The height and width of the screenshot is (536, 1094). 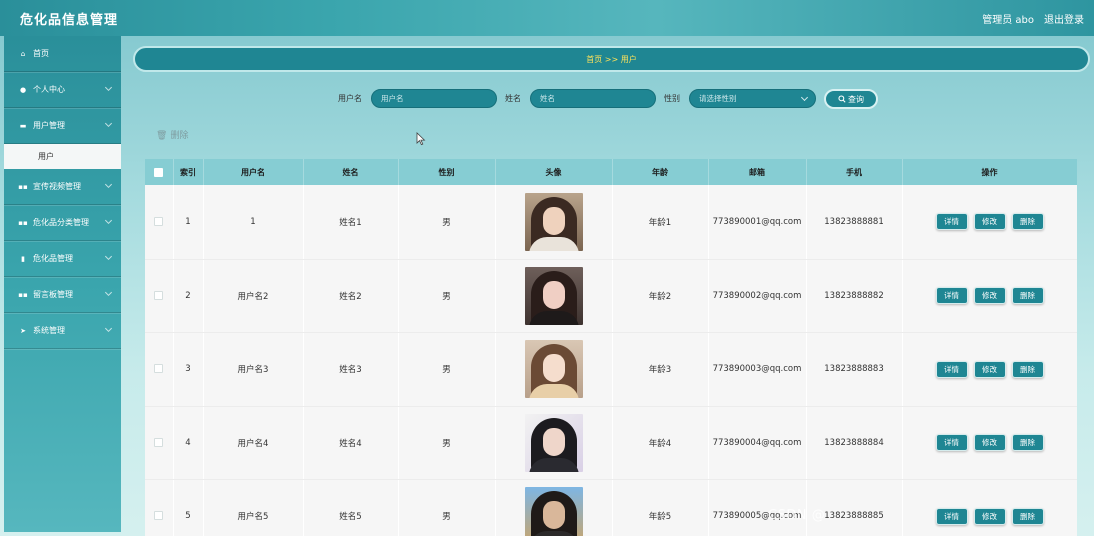 What do you see at coordinates (188, 369) in the screenshot?
I see `index-cell: 3` at bounding box center [188, 369].